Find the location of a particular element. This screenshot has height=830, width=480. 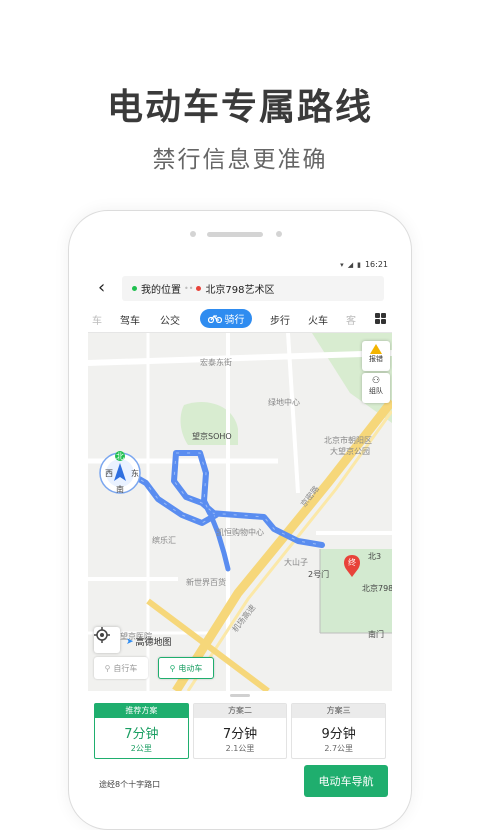

map-label-wangjing-soho: 望京SOHO is located at coordinates (212, 436).